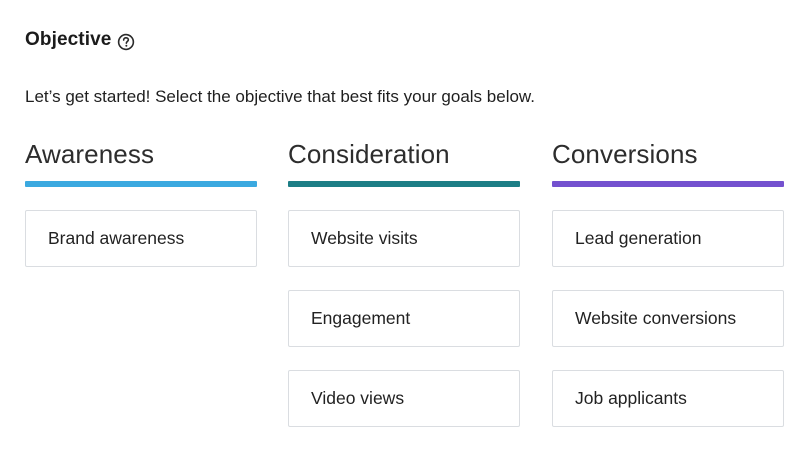 The height and width of the screenshot is (450, 800). Describe the element at coordinates (404, 398) in the screenshot. I see `option-video-views: Video views` at that location.